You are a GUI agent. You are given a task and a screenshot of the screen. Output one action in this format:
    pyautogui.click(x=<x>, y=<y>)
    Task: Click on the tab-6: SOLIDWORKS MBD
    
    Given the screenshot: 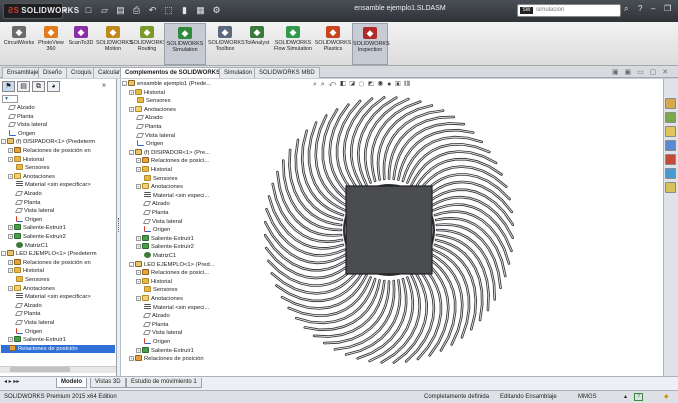 What is the action you would take?
    pyautogui.click(x=287, y=72)
    